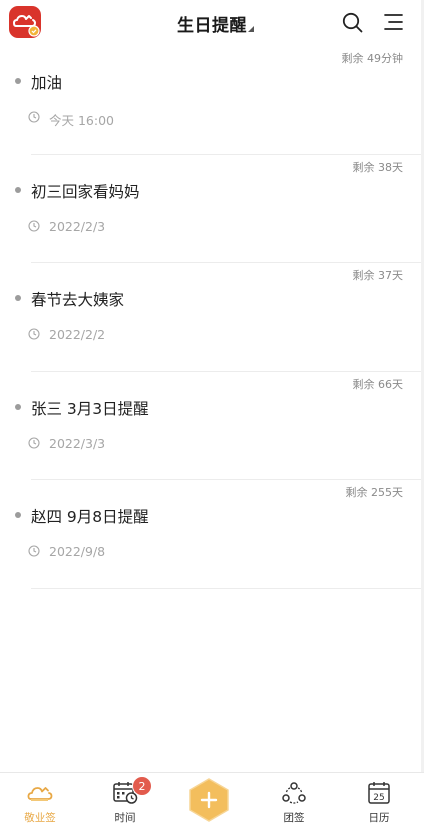 The width and height of the screenshot is (424, 835). I want to click on list-item: 剩余 37天 春节去大姨家 2022/2/2, so click(212, 317).